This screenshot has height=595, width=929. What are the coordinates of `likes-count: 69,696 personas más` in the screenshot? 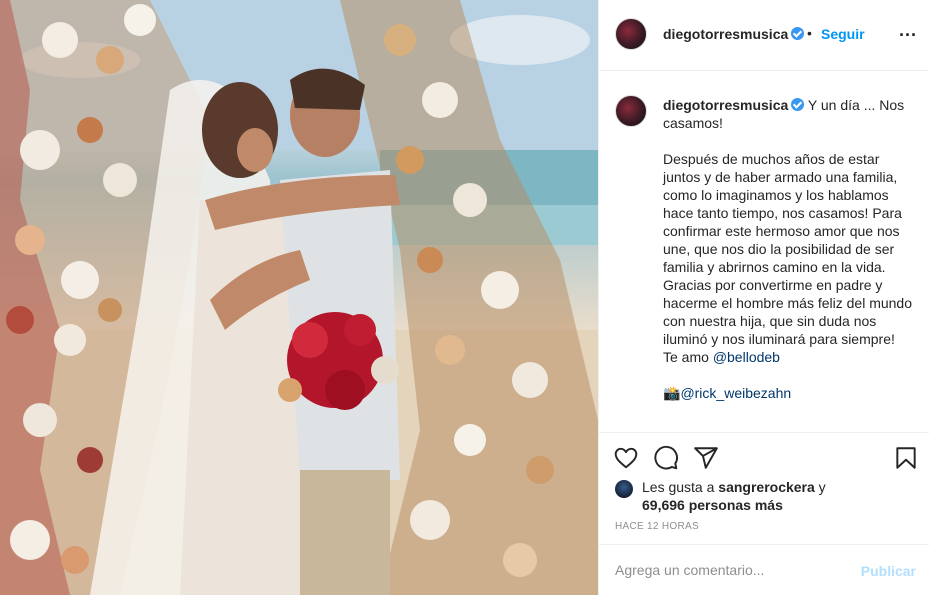 It's located at (712, 505).